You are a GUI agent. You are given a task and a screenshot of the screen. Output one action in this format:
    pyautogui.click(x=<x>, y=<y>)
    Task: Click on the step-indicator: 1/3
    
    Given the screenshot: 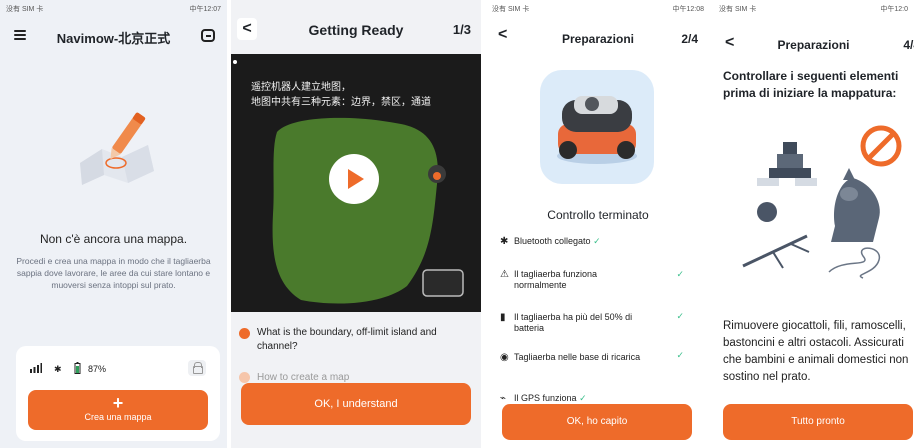 What is the action you would take?
    pyautogui.click(x=461, y=29)
    